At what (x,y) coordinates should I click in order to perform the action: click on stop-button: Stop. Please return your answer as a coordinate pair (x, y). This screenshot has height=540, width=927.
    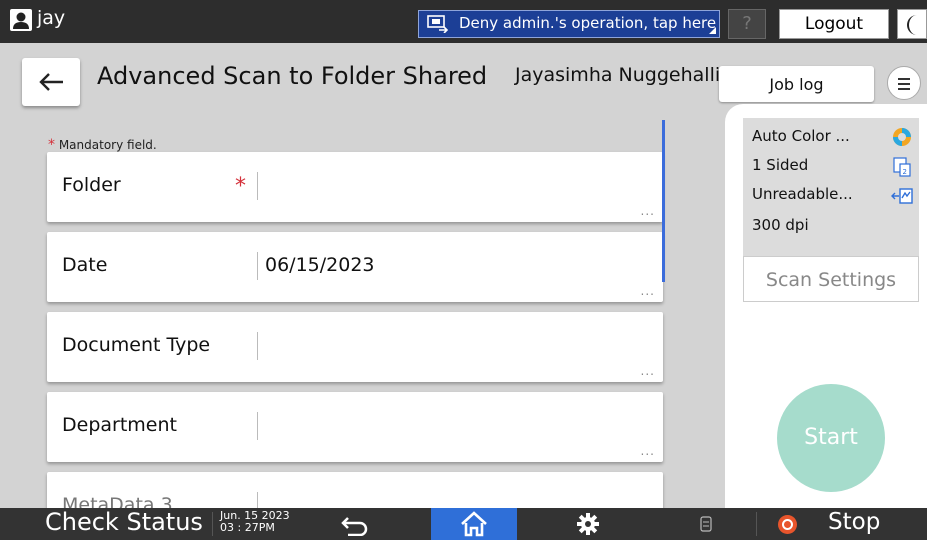
    Looking at the image, I should click on (854, 522).